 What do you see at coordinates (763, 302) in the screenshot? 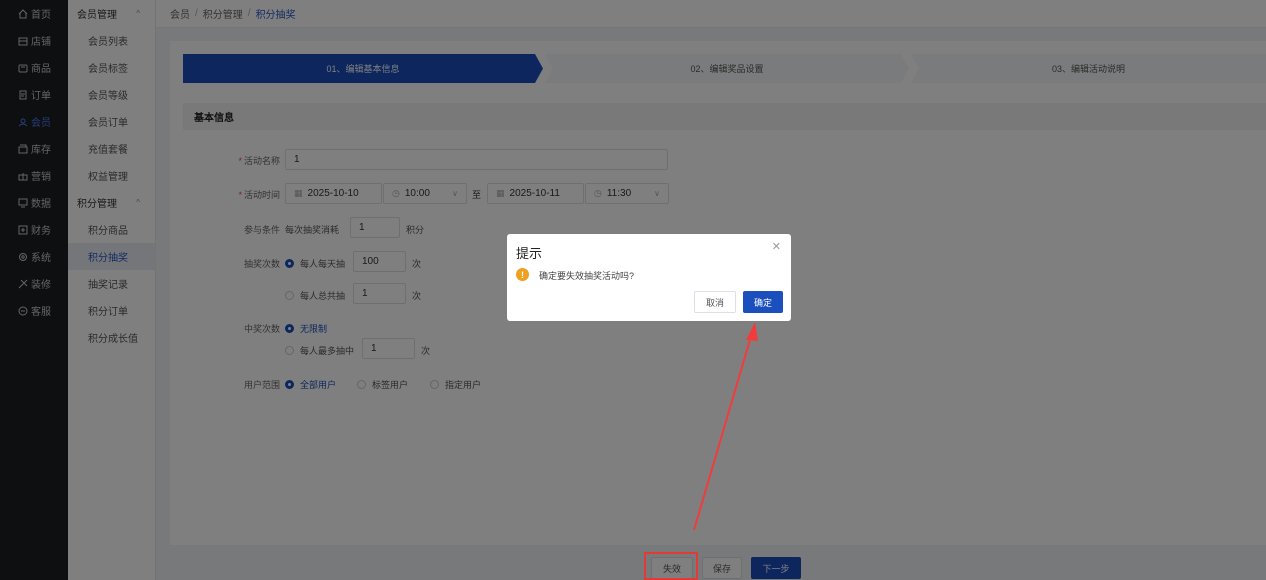
I see `confirm-button: 确定` at bounding box center [763, 302].